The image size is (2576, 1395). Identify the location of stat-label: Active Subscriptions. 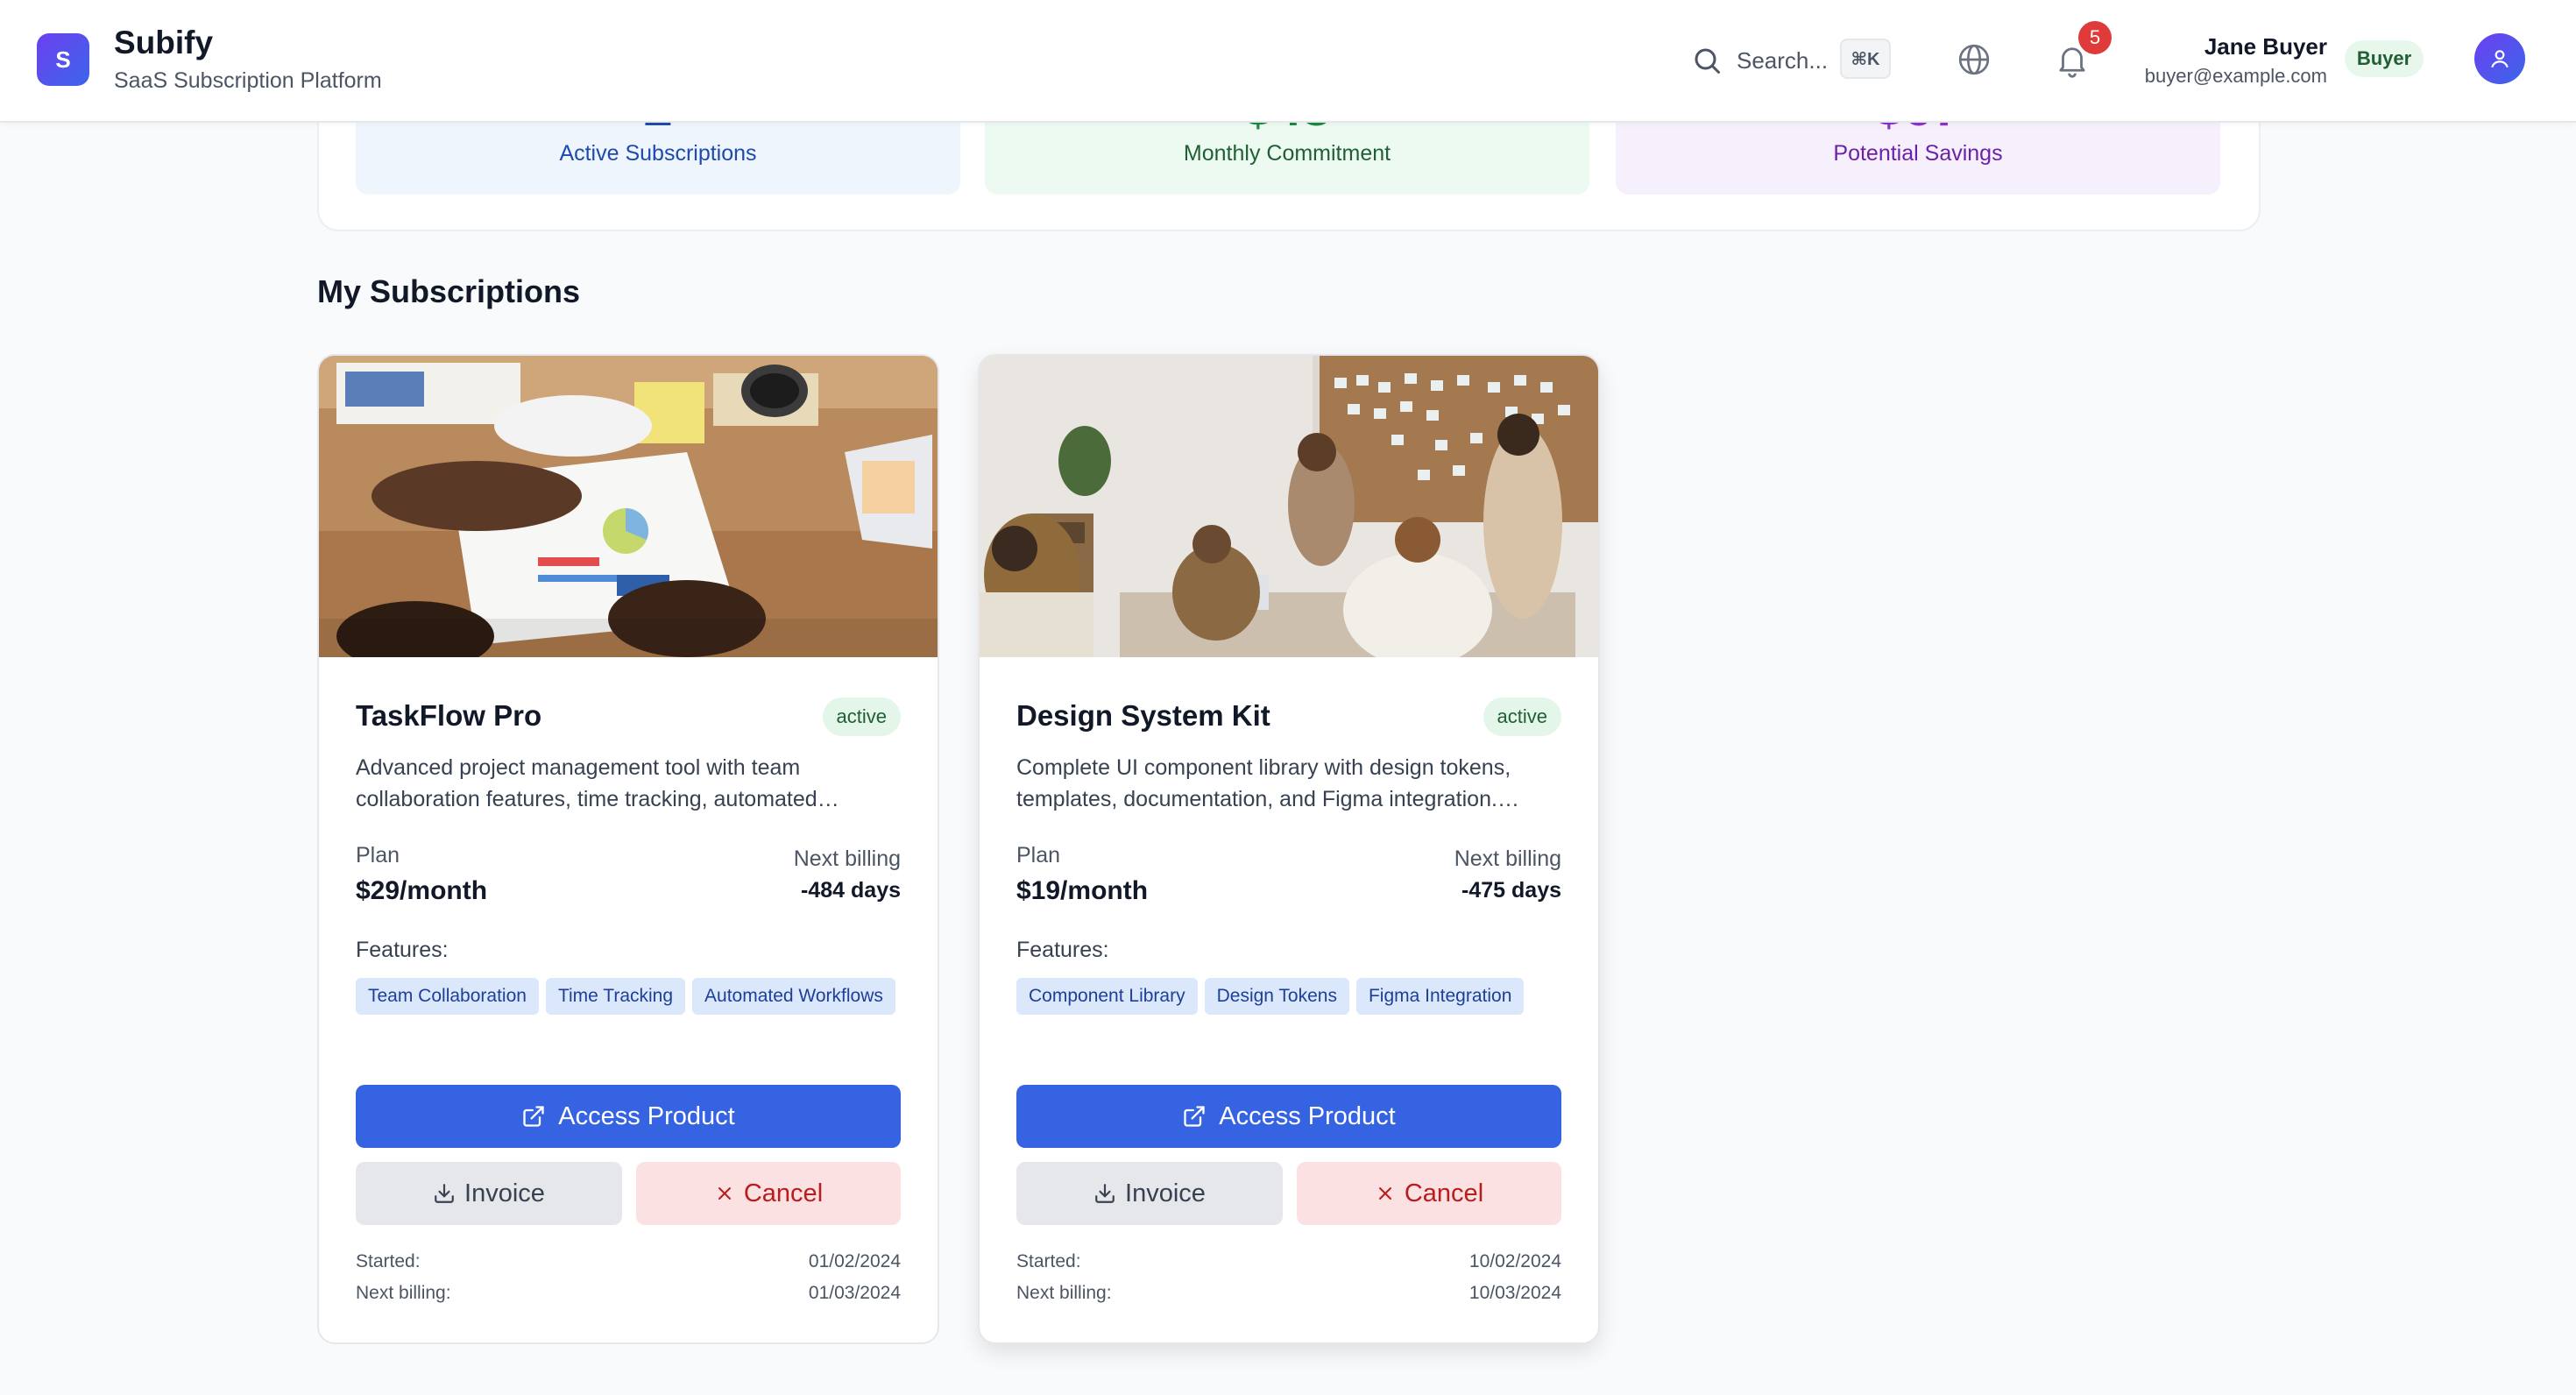
(658, 153).